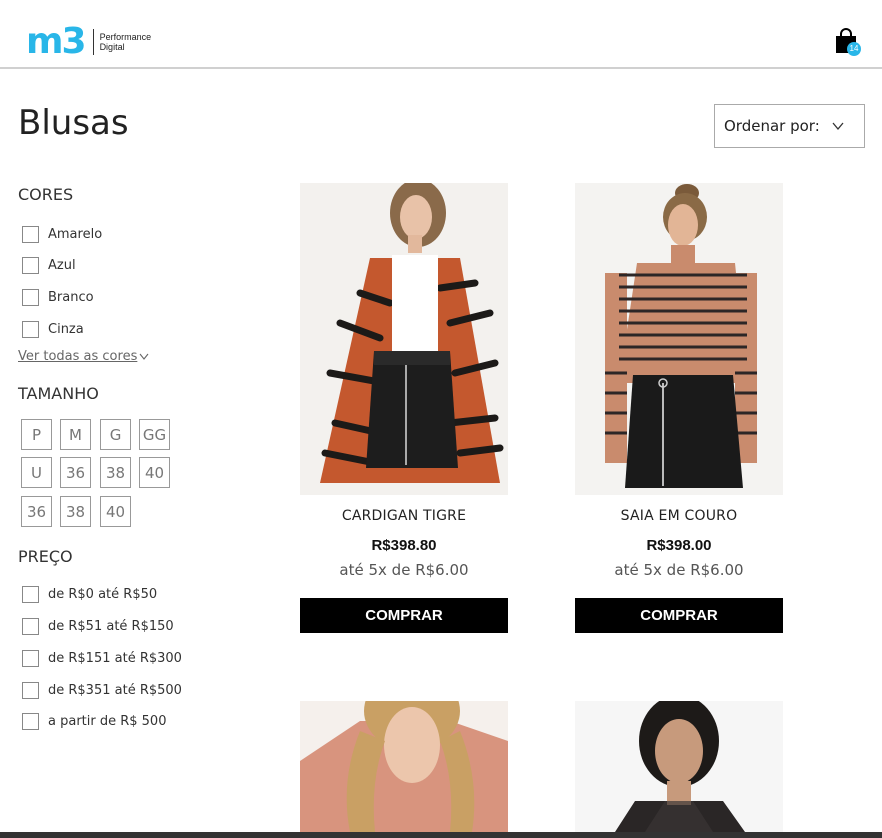 This screenshot has width=882, height=838. Describe the element at coordinates (154, 434) in the screenshot. I see `size-option: GG` at that location.